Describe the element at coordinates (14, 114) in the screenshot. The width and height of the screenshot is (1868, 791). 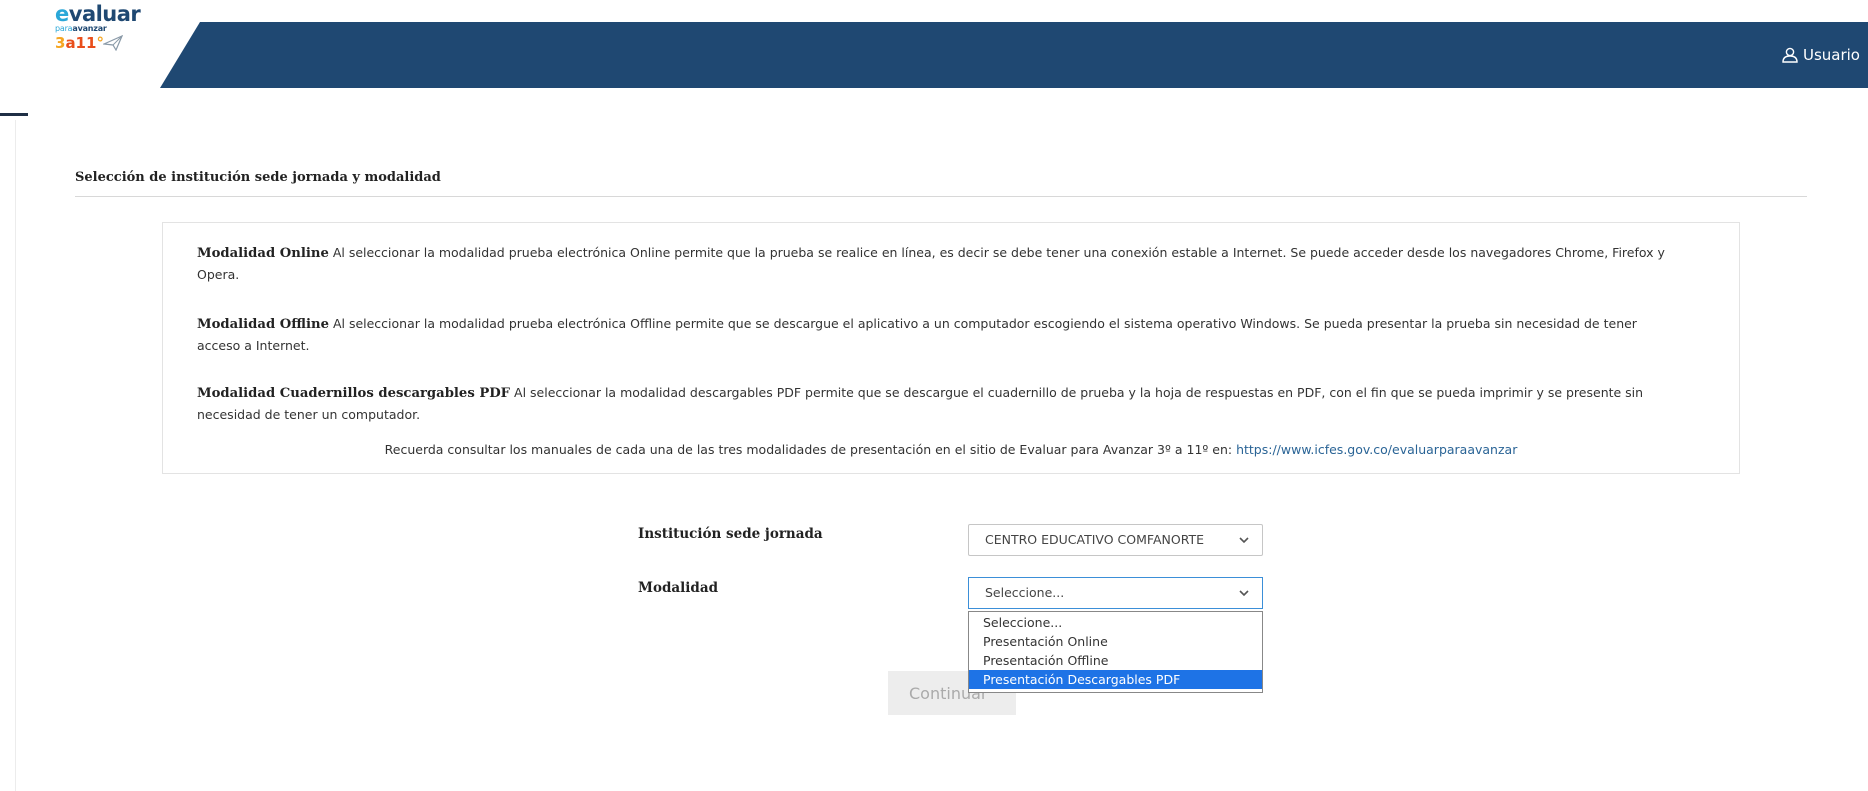
I see `left-accent-bar` at that location.